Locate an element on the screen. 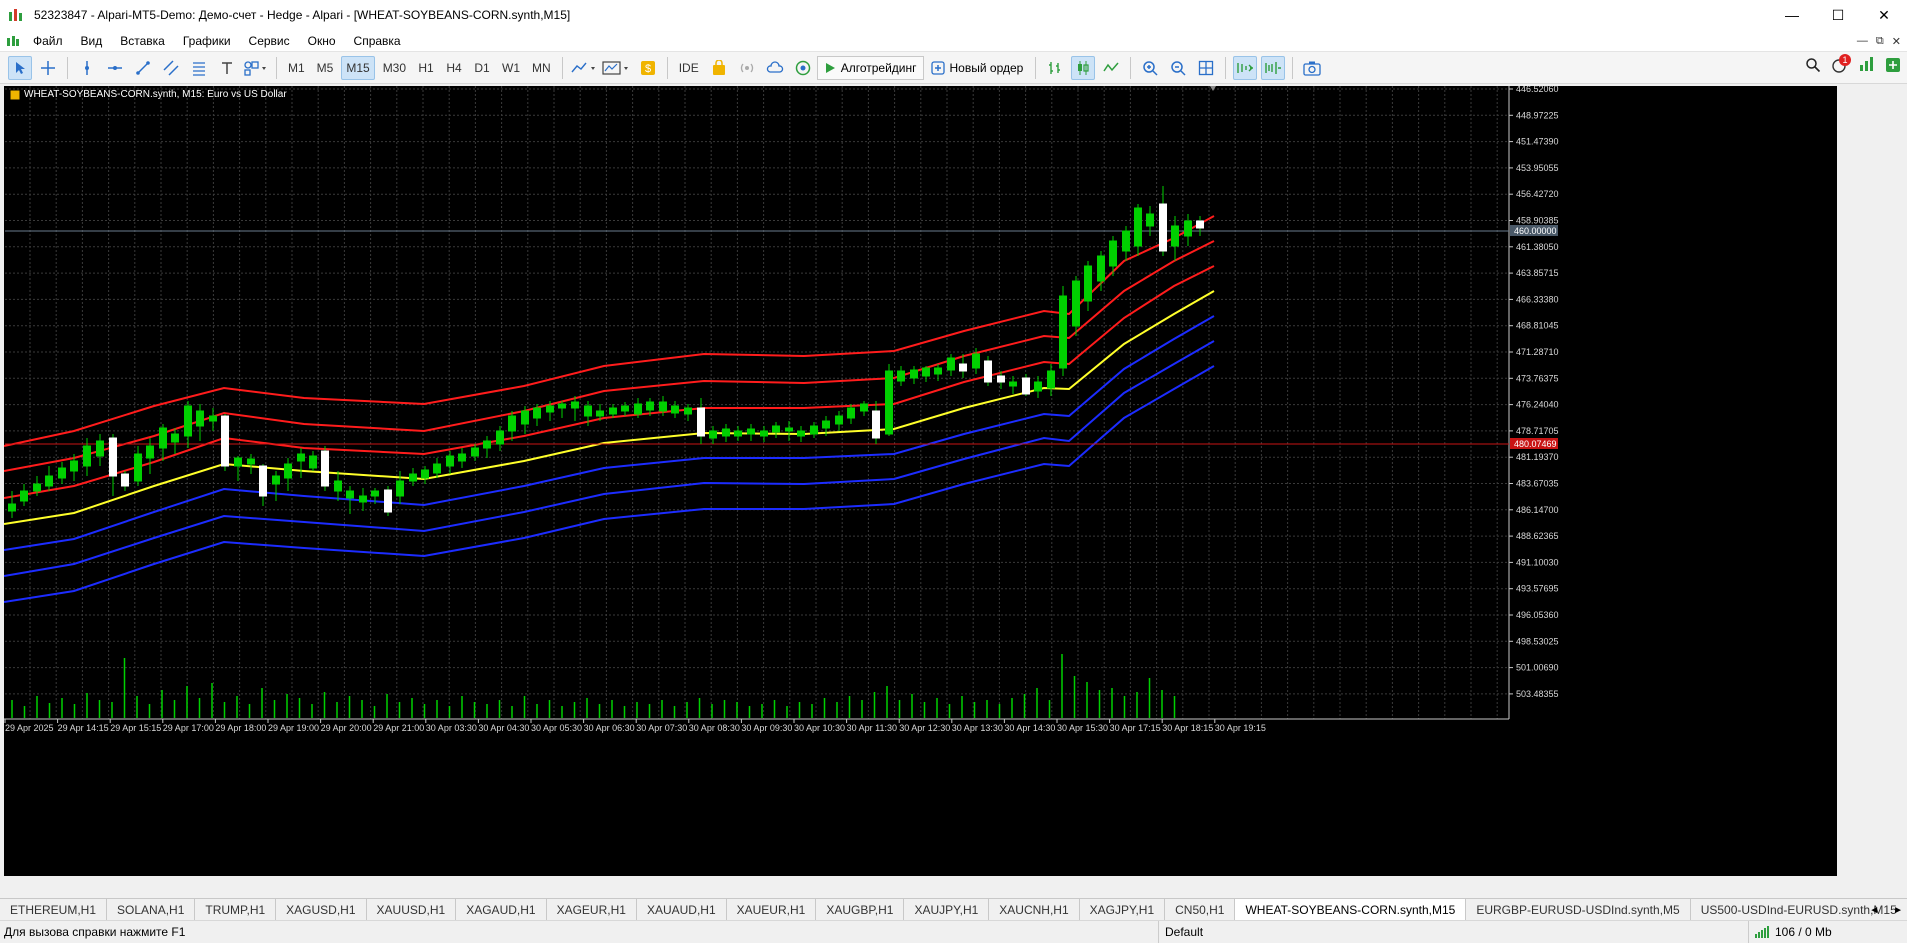 The height and width of the screenshot is (943, 1907). price-tick-label: 473.76375 is located at coordinates (1537, 378).